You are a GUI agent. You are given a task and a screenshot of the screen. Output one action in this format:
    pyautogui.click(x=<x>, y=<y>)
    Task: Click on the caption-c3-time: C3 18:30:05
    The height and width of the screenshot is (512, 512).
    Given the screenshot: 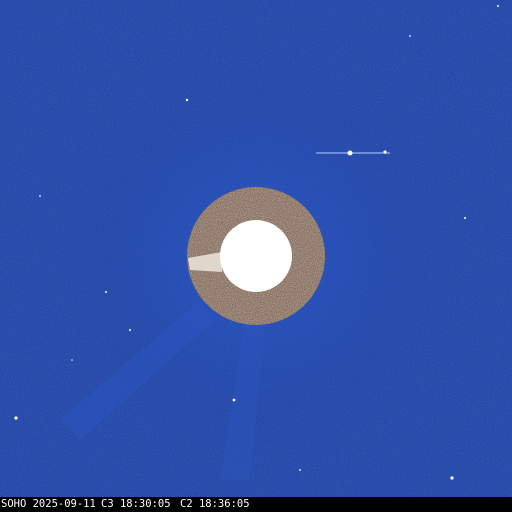 What is the action you would take?
    pyautogui.click(x=136, y=504)
    